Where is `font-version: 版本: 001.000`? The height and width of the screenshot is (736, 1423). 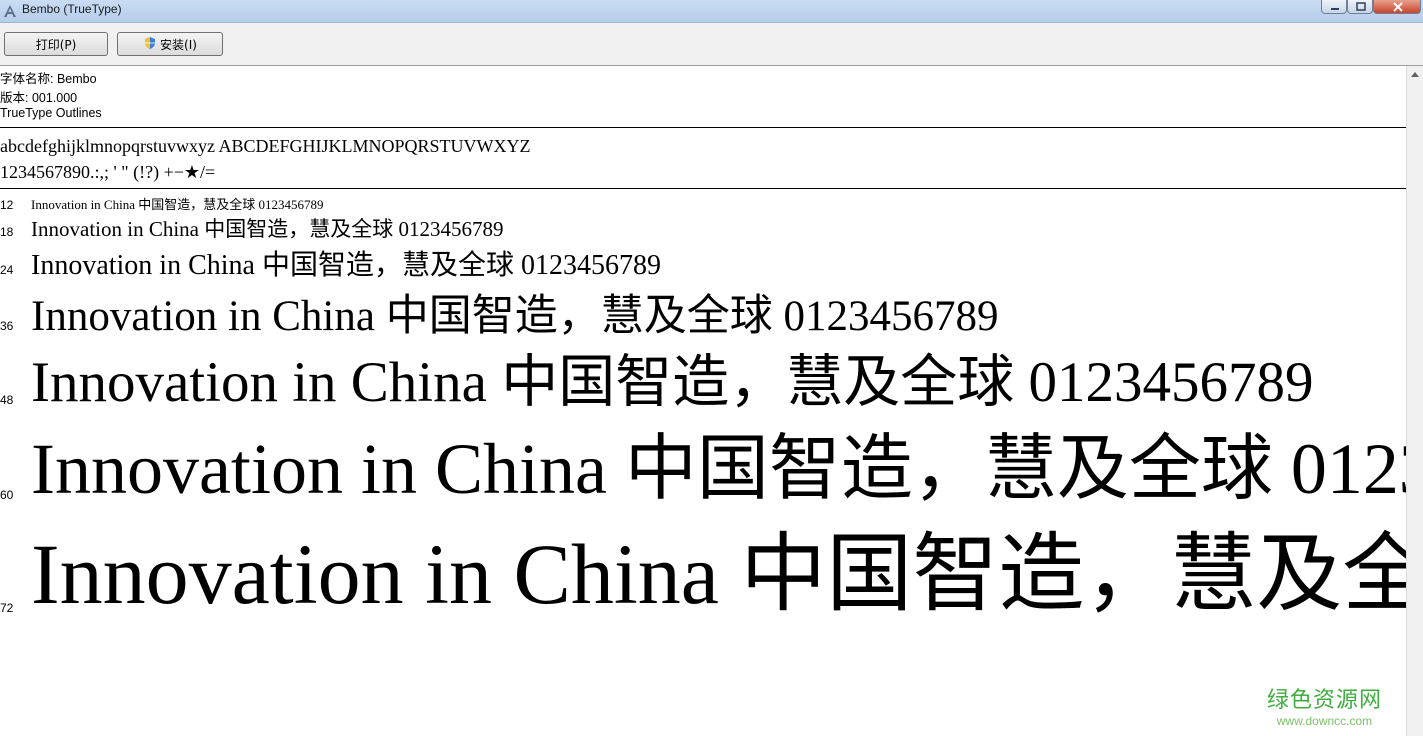
font-version: 版本: 001.000 is located at coordinates (39, 98).